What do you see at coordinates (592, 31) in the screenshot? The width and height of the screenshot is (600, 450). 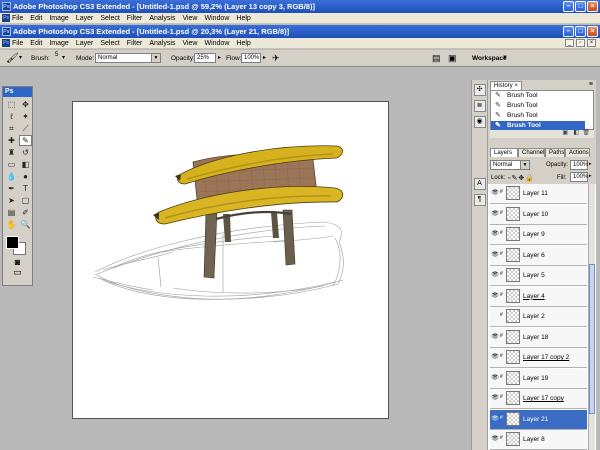 I see `doc-close-button: ×` at bounding box center [592, 31].